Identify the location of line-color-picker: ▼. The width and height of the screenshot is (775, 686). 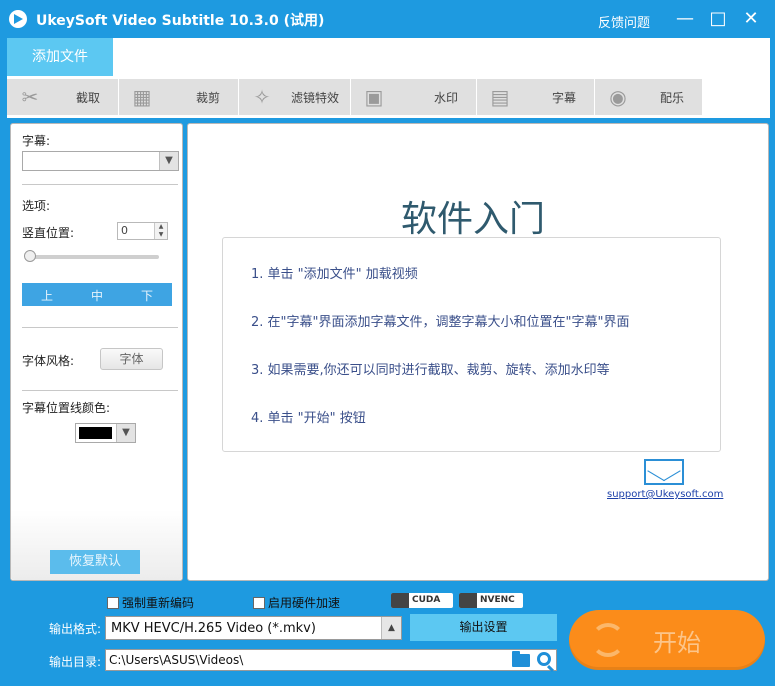
(105, 433).